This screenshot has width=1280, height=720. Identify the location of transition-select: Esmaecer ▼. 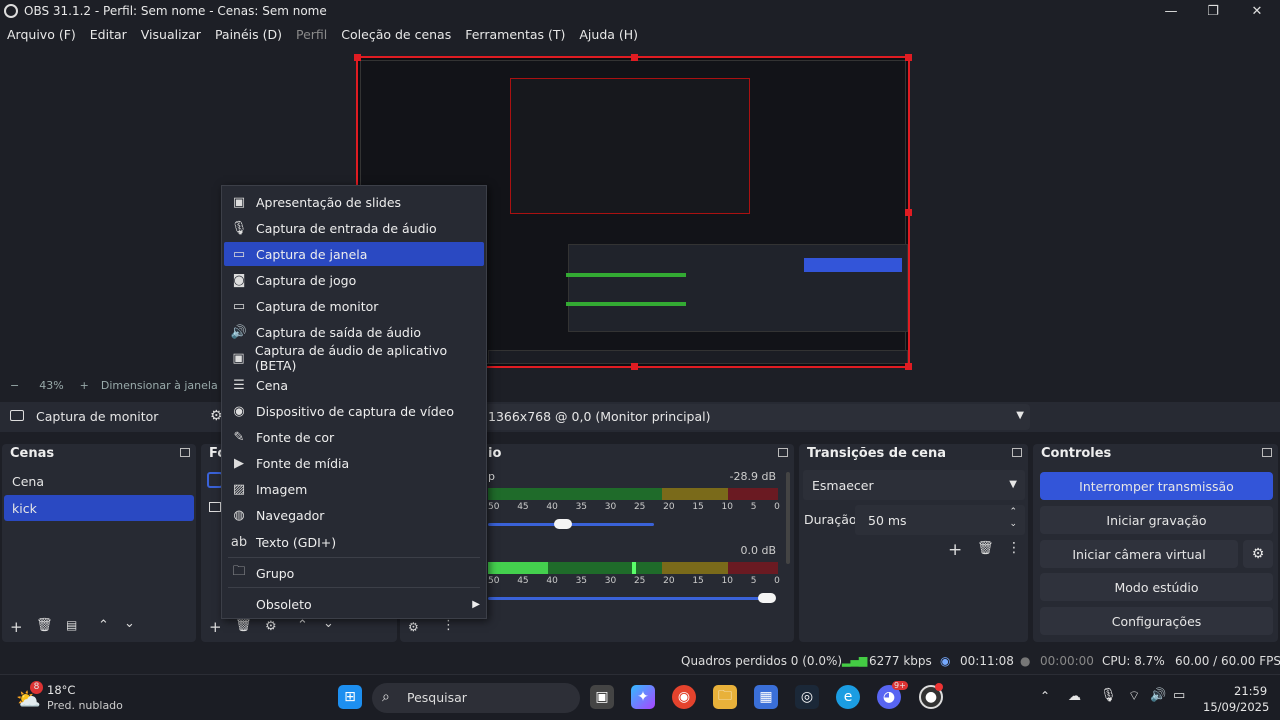
(914, 485).